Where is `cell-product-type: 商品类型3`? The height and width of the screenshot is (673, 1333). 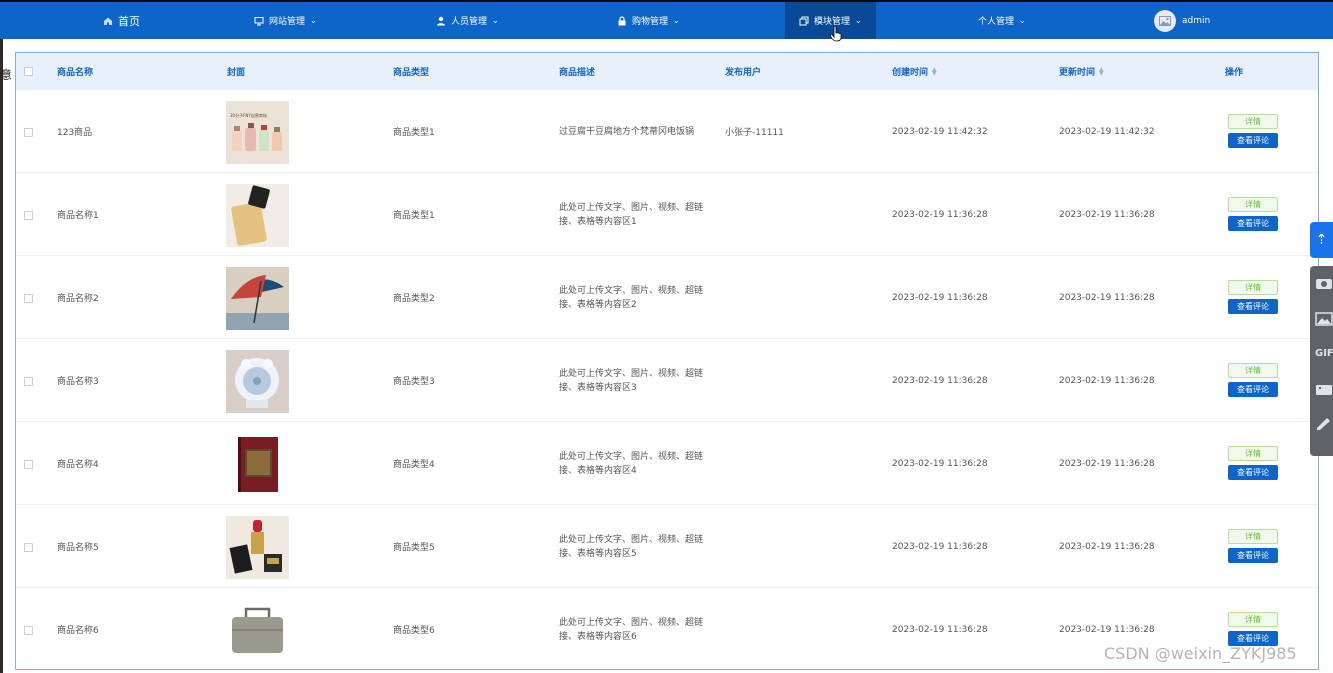
cell-product-type: 商品类型3 is located at coordinates (414, 382).